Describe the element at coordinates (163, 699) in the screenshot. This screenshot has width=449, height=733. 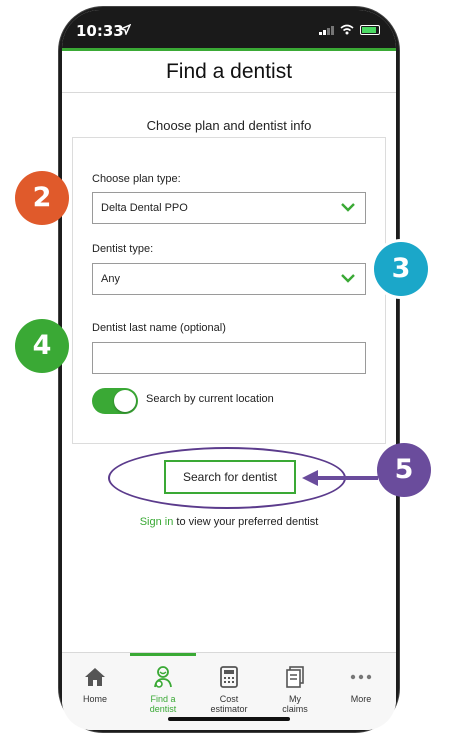
I see `tab-label: Find a` at that location.